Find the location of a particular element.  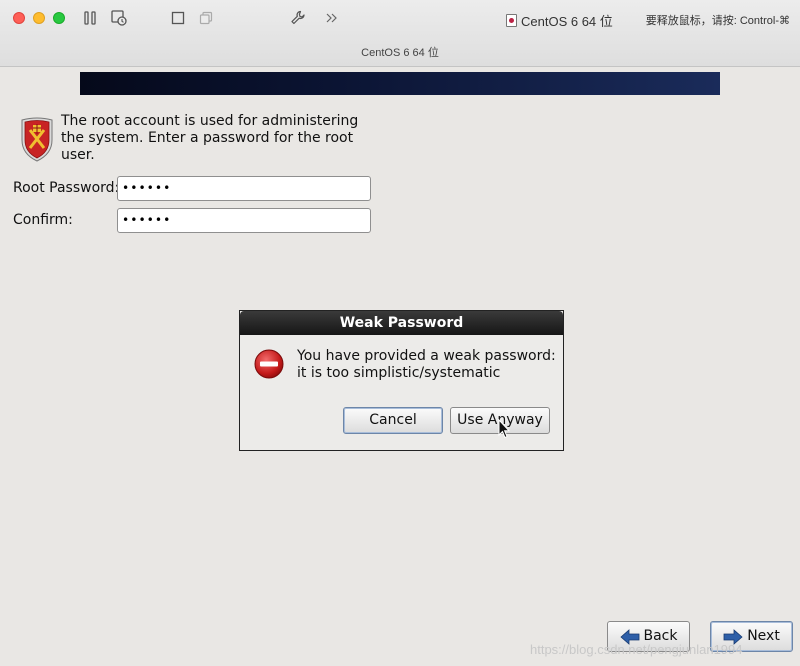

next-label: Next is located at coordinates (763, 636).